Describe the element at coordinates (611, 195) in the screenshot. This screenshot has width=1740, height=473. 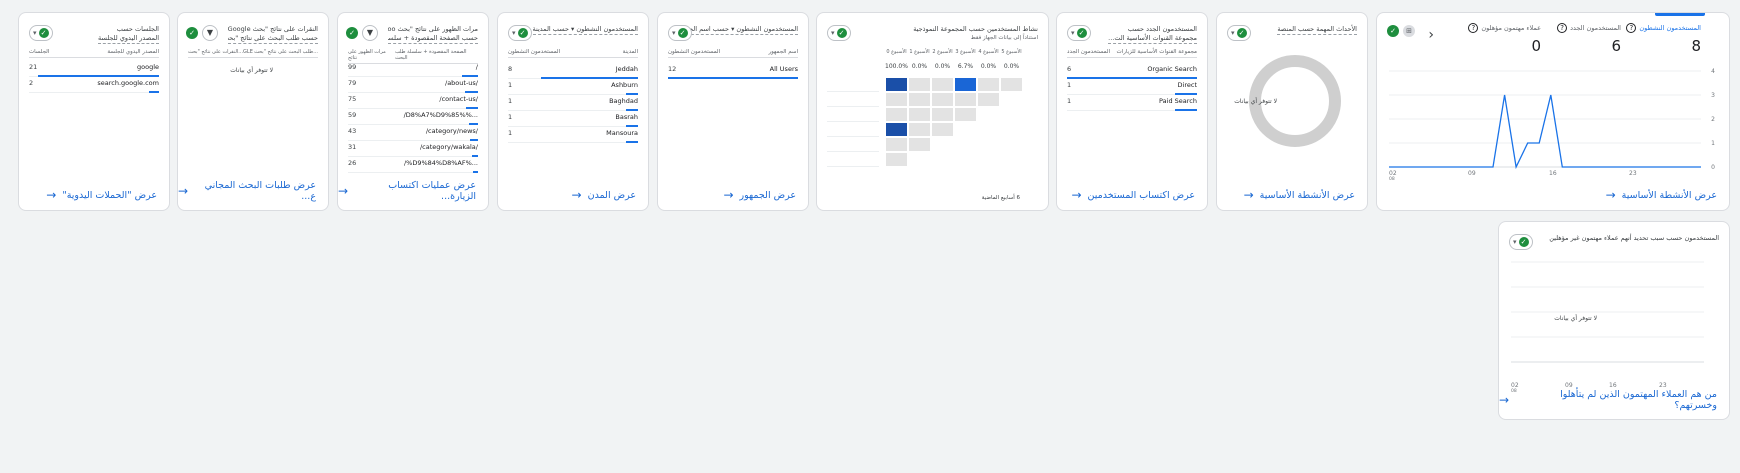
I see `link-label: عرض المدن` at that location.